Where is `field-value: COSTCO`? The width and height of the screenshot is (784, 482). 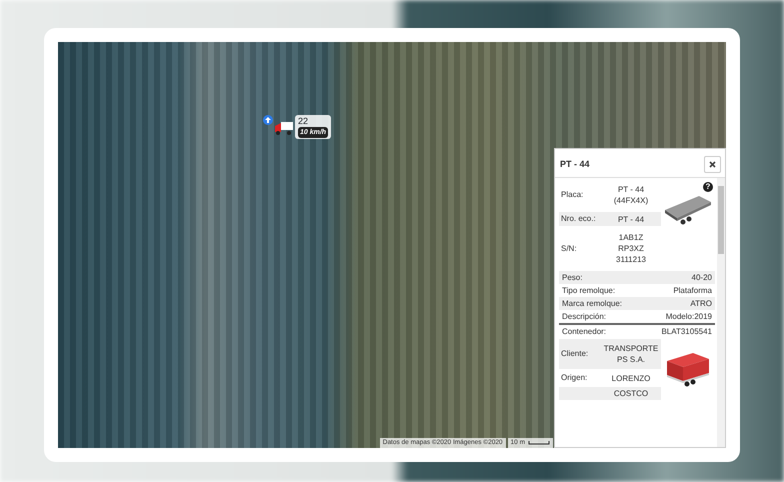 field-value: COSTCO is located at coordinates (631, 393).